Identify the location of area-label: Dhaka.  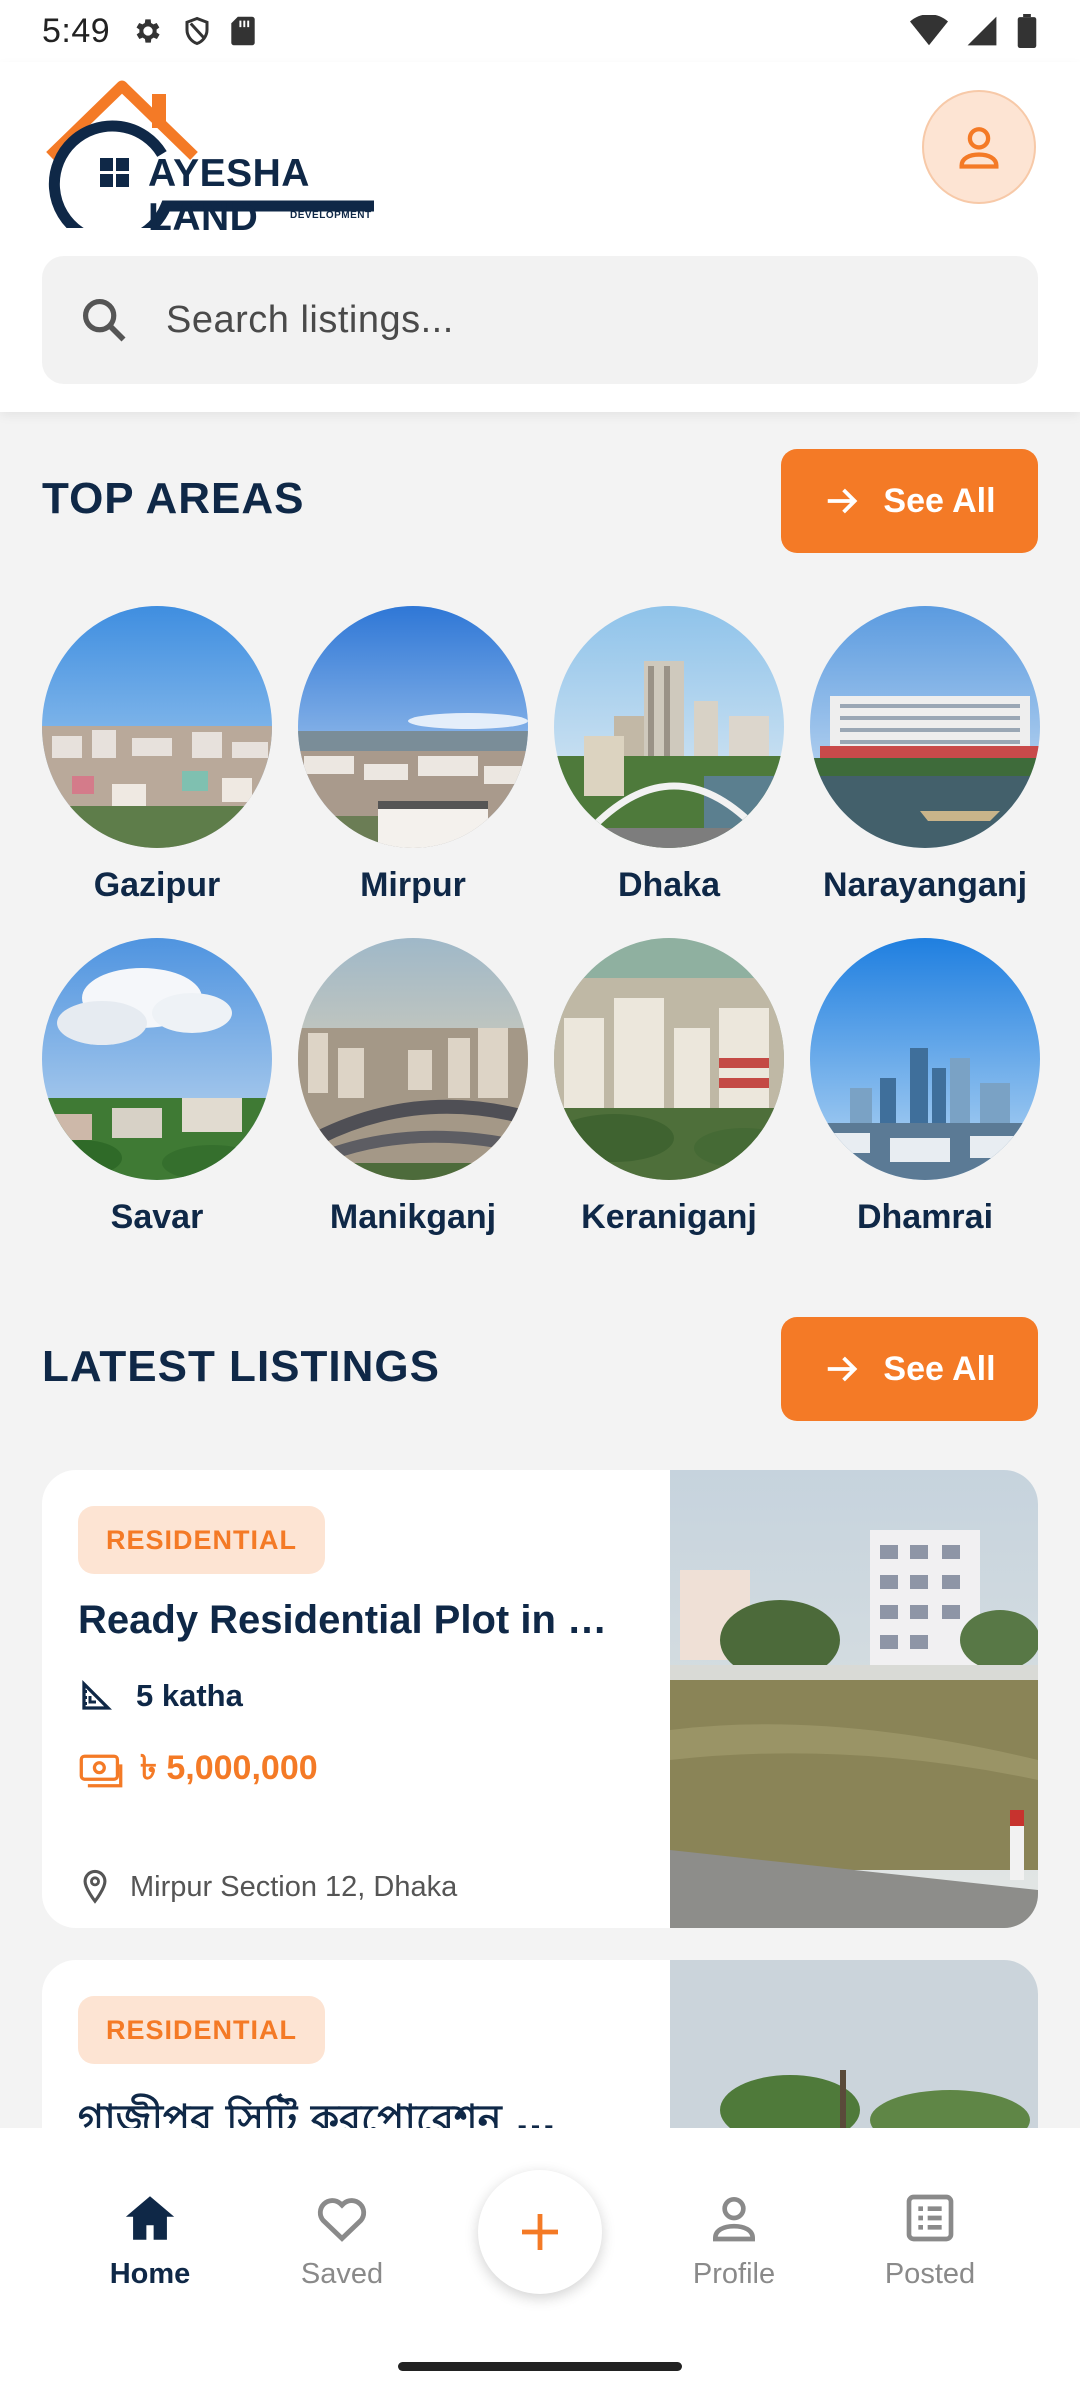
(669, 885).